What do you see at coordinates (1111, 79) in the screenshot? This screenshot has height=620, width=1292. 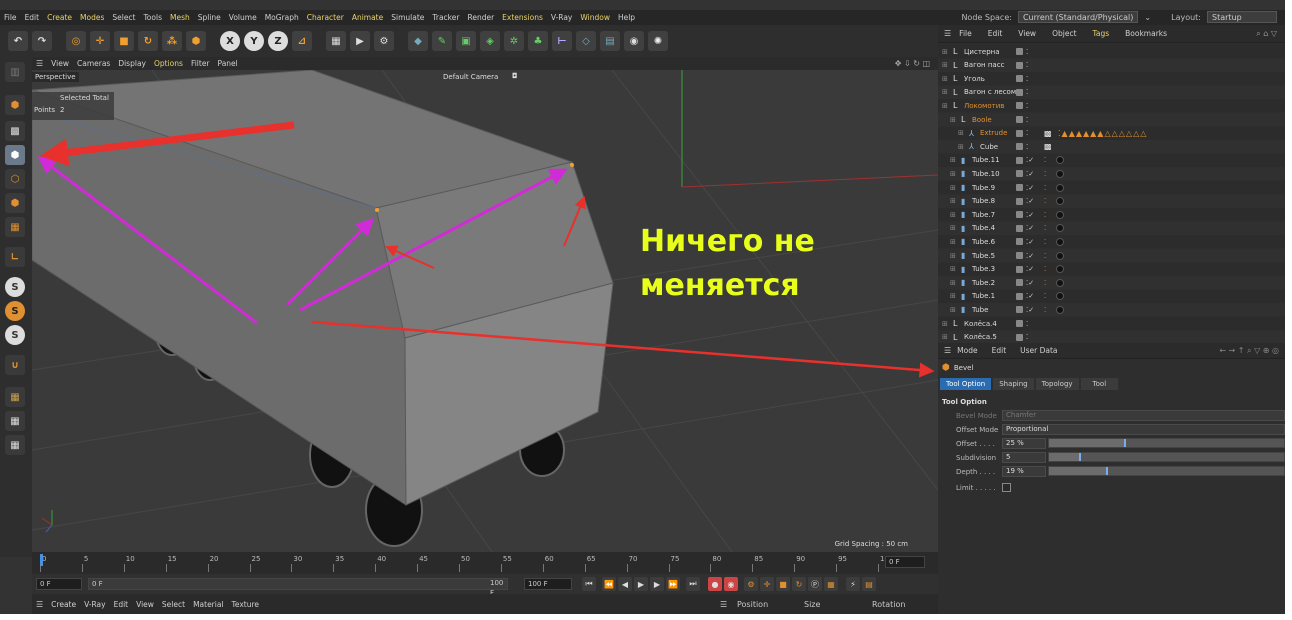 I see `object-row: ⊞ L Уголь ⁚` at bounding box center [1111, 79].